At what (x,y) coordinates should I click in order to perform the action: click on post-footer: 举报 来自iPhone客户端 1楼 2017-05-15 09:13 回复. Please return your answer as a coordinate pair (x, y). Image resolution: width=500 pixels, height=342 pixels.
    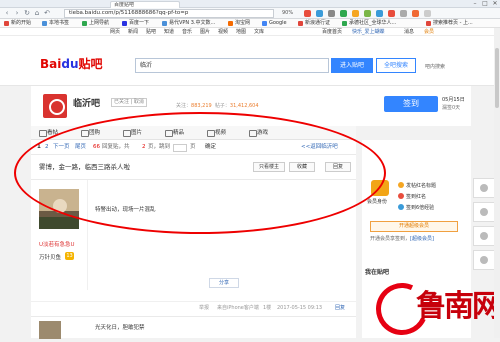
    Looking at the image, I should click on (193, 307).